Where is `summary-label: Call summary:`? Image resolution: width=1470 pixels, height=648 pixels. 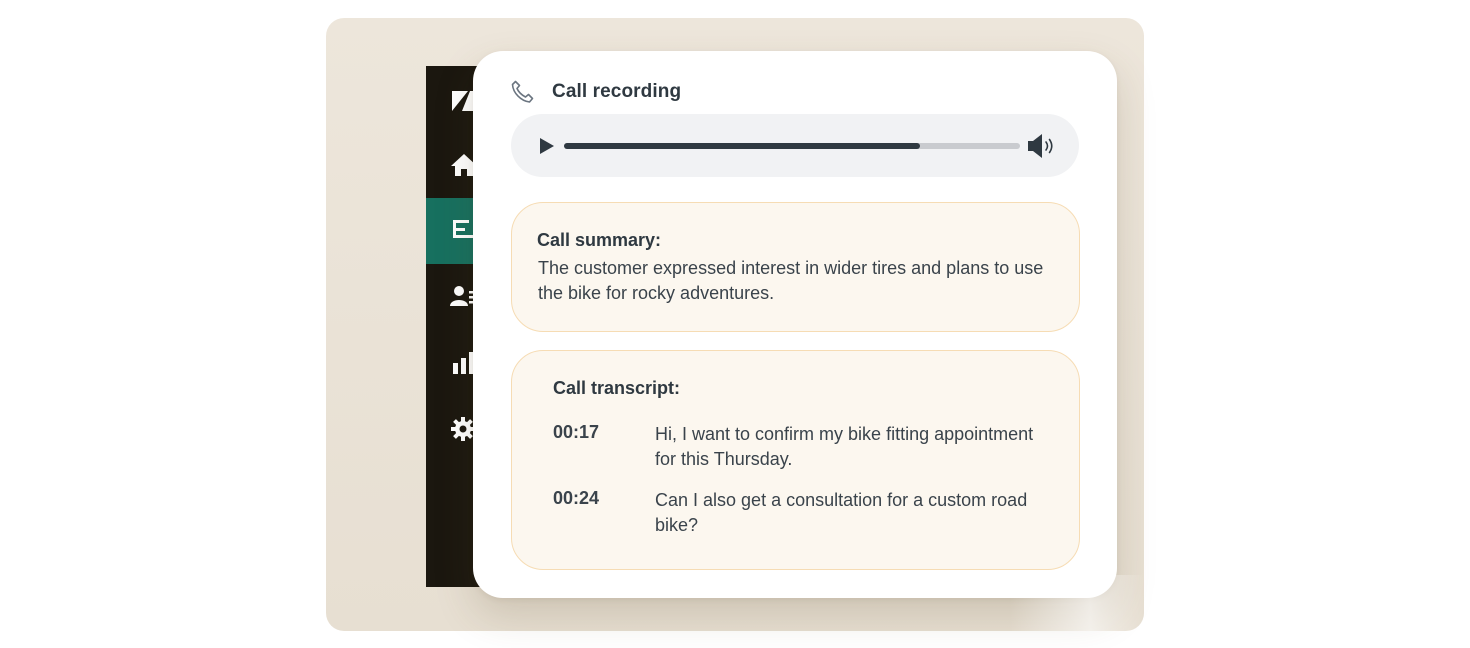 summary-label: Call summary: is located at coordinates (599, 240).